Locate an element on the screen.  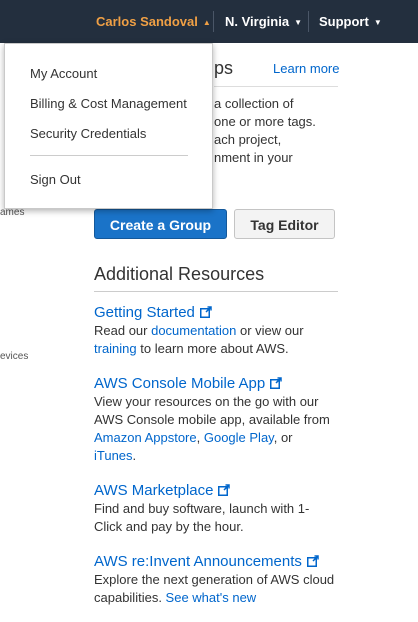
training-link: training is located at coordinates (115, 348).